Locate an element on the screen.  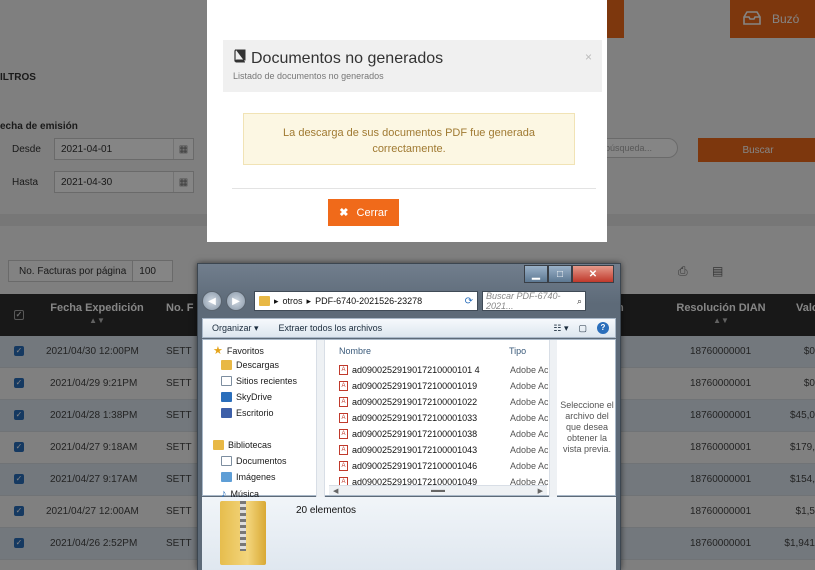
nav-escritorio: Escritorio is located at coordinates (247, 413).